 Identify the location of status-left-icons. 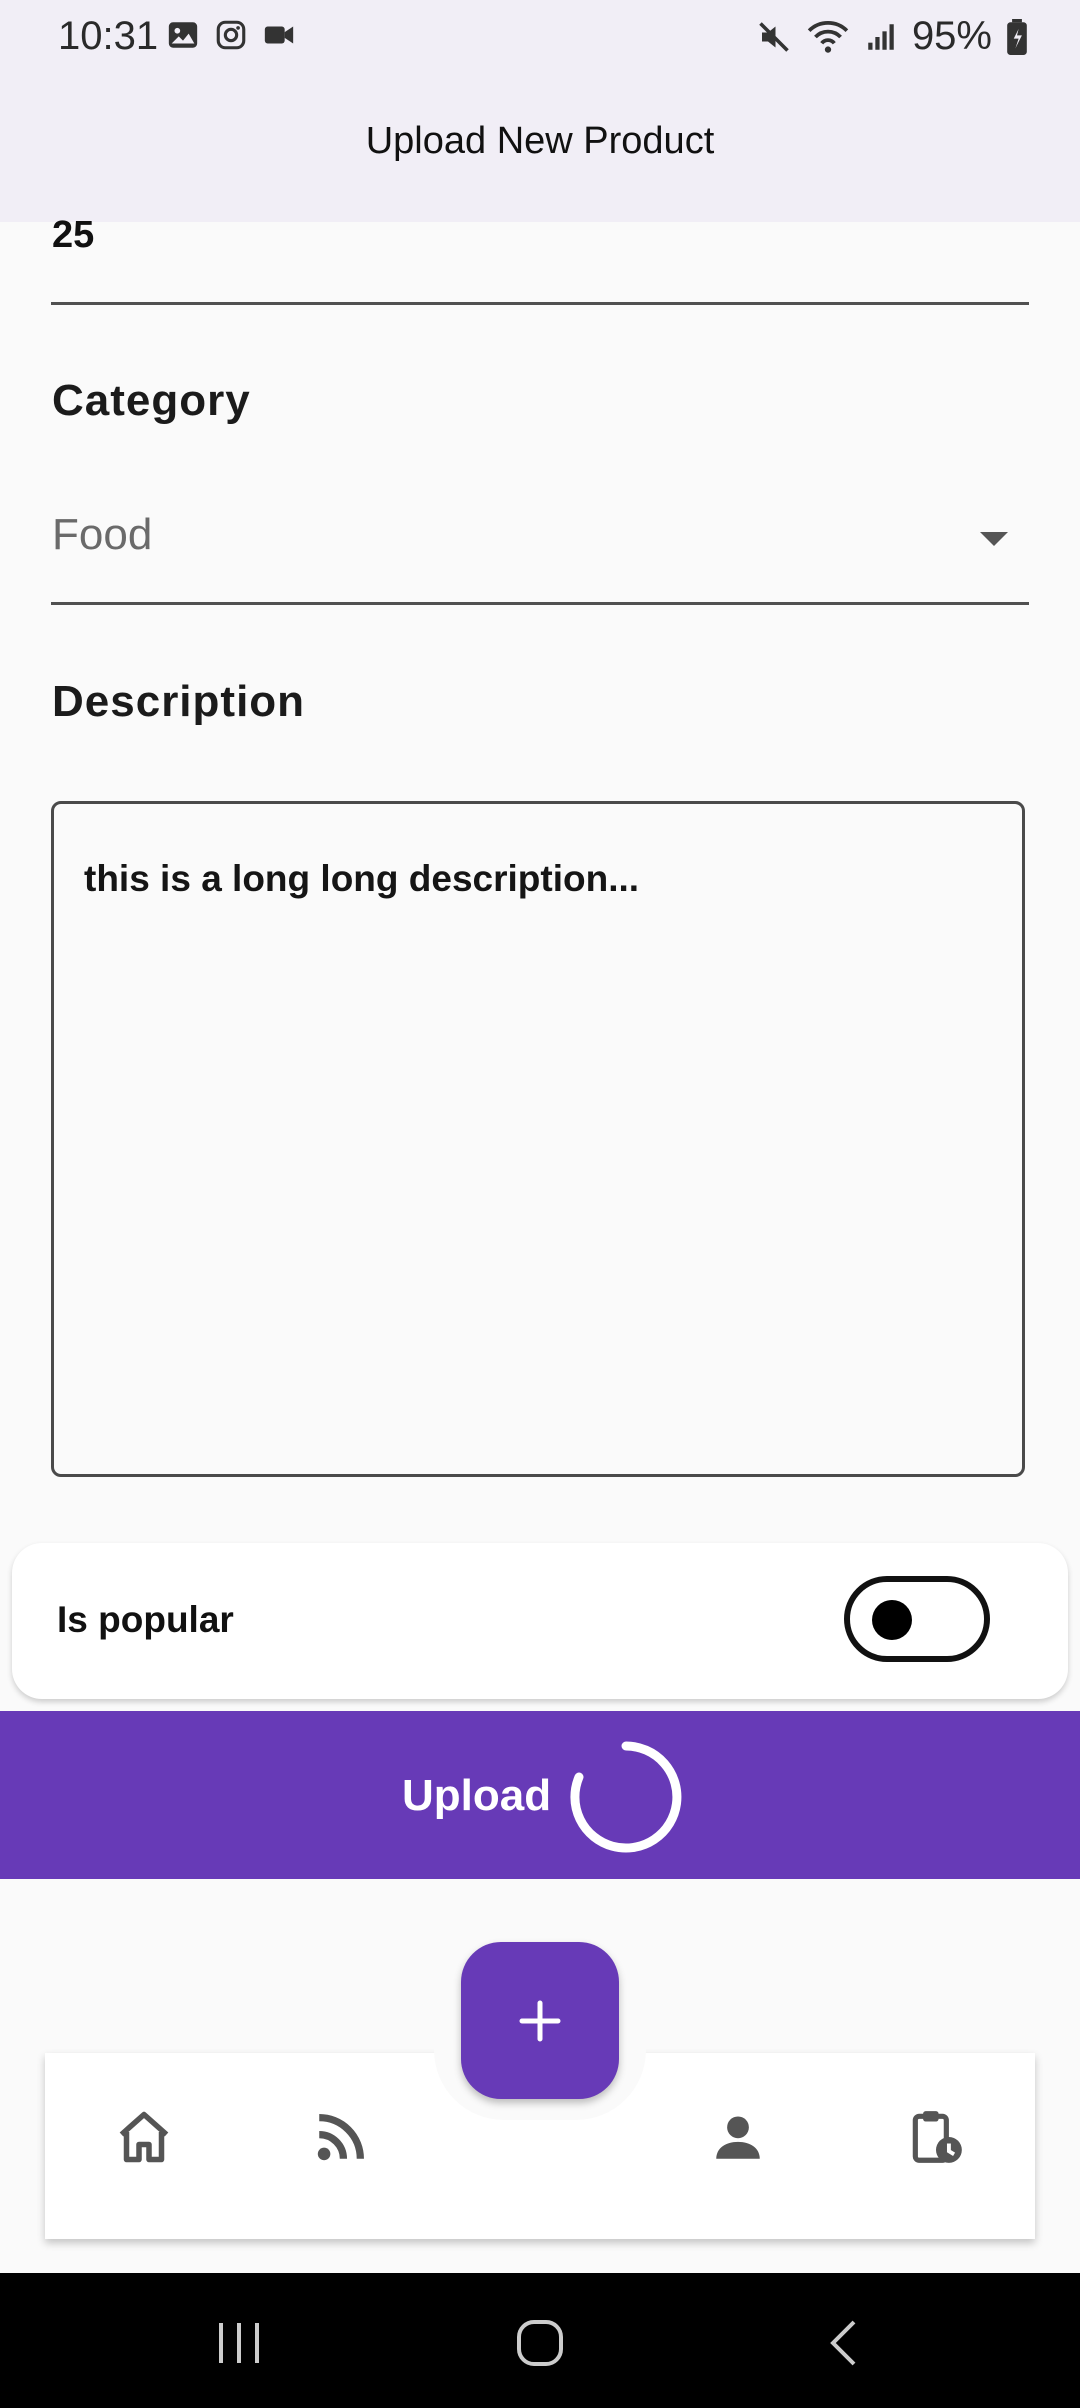
(231, 35).